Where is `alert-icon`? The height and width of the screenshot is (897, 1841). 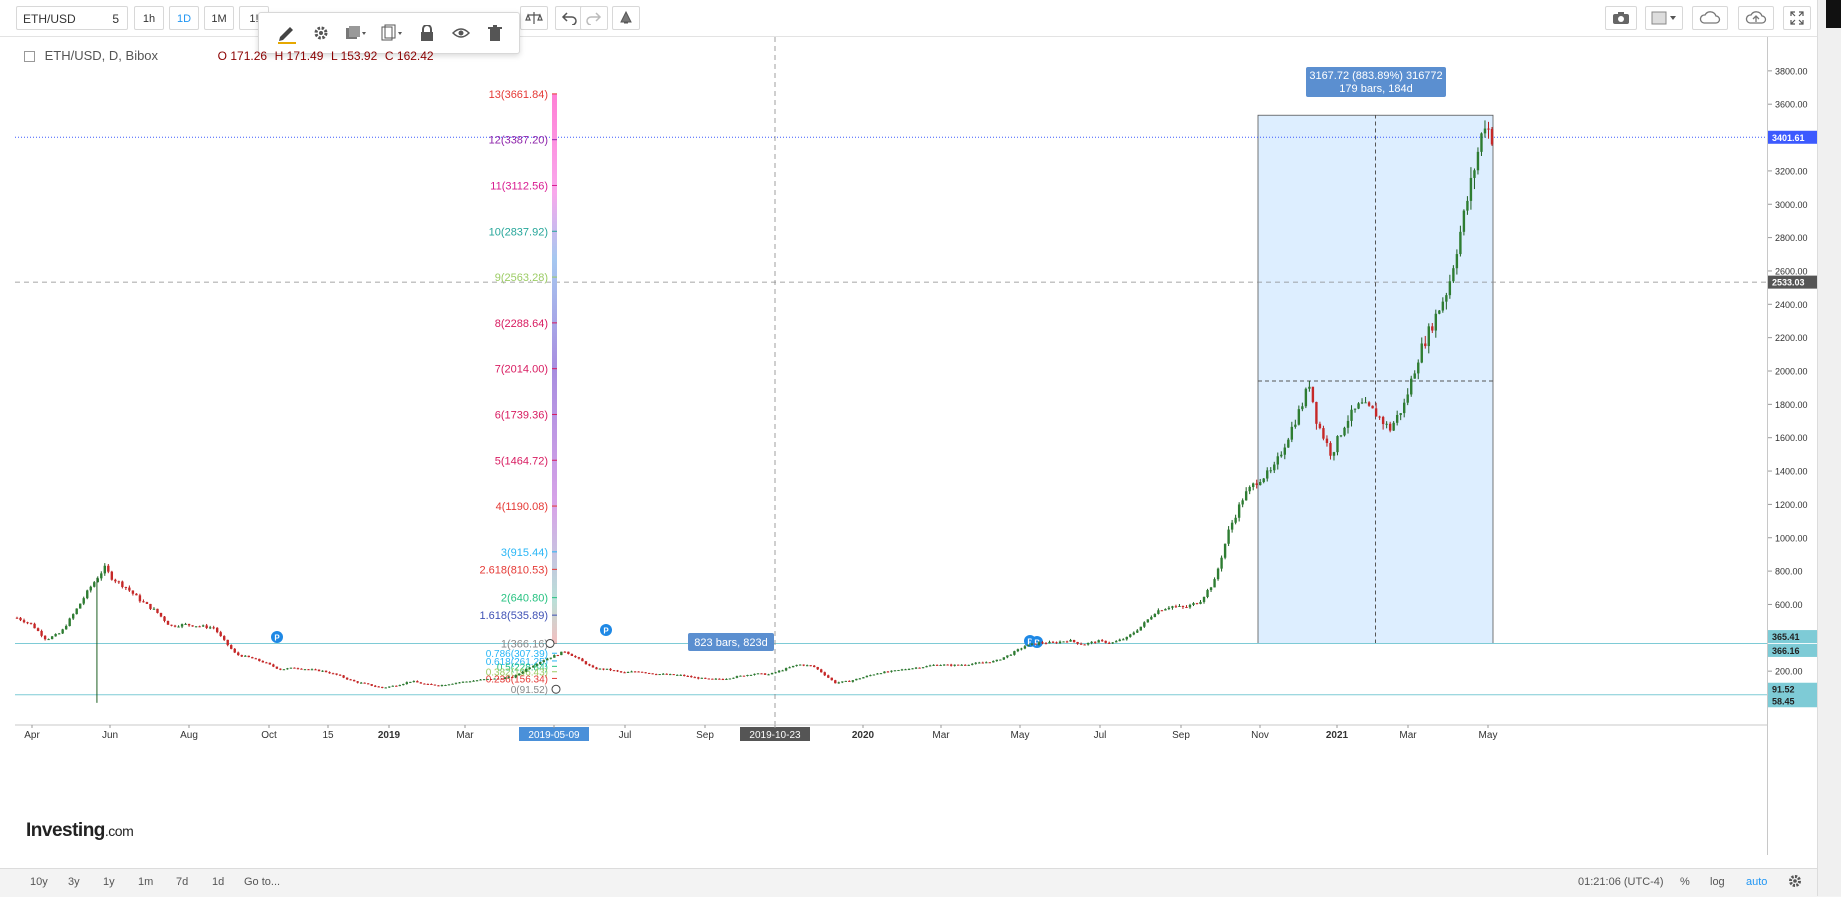
alert-icon is located at coordinates (626, 18).